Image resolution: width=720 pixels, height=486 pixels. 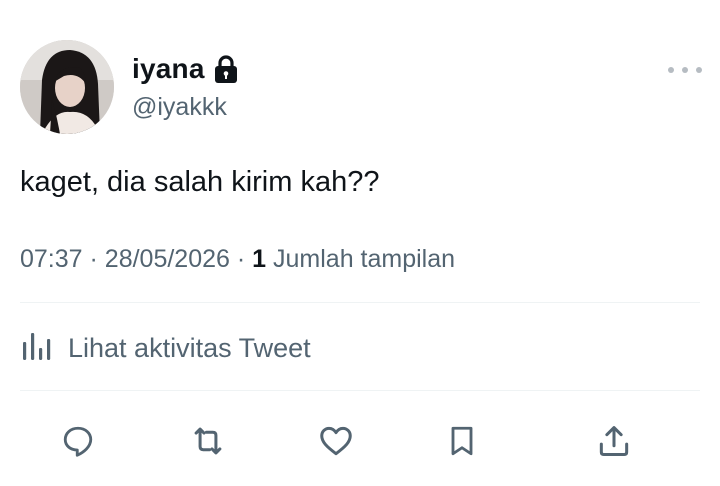 I want to click on avatar, so click(x=67, y=87).